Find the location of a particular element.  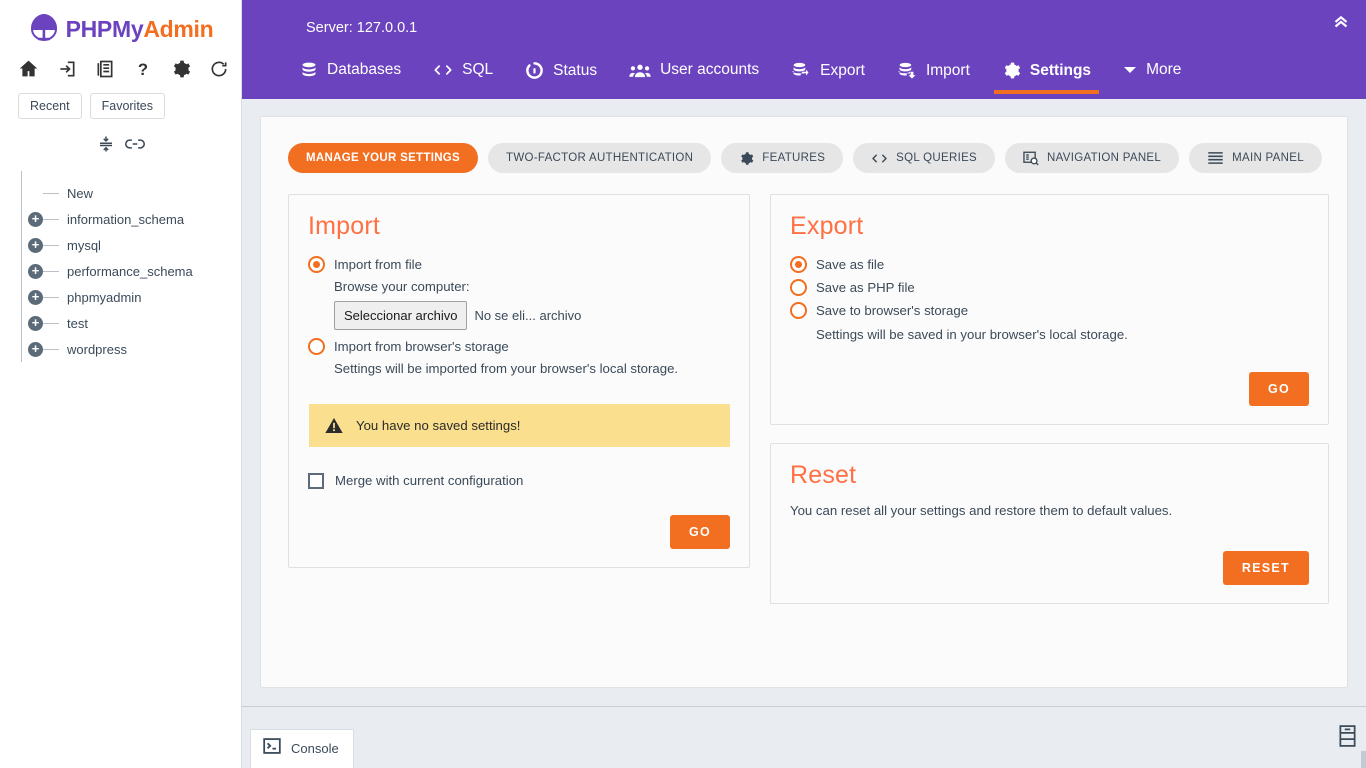

logout-icon is located at coordinates (67, 69).